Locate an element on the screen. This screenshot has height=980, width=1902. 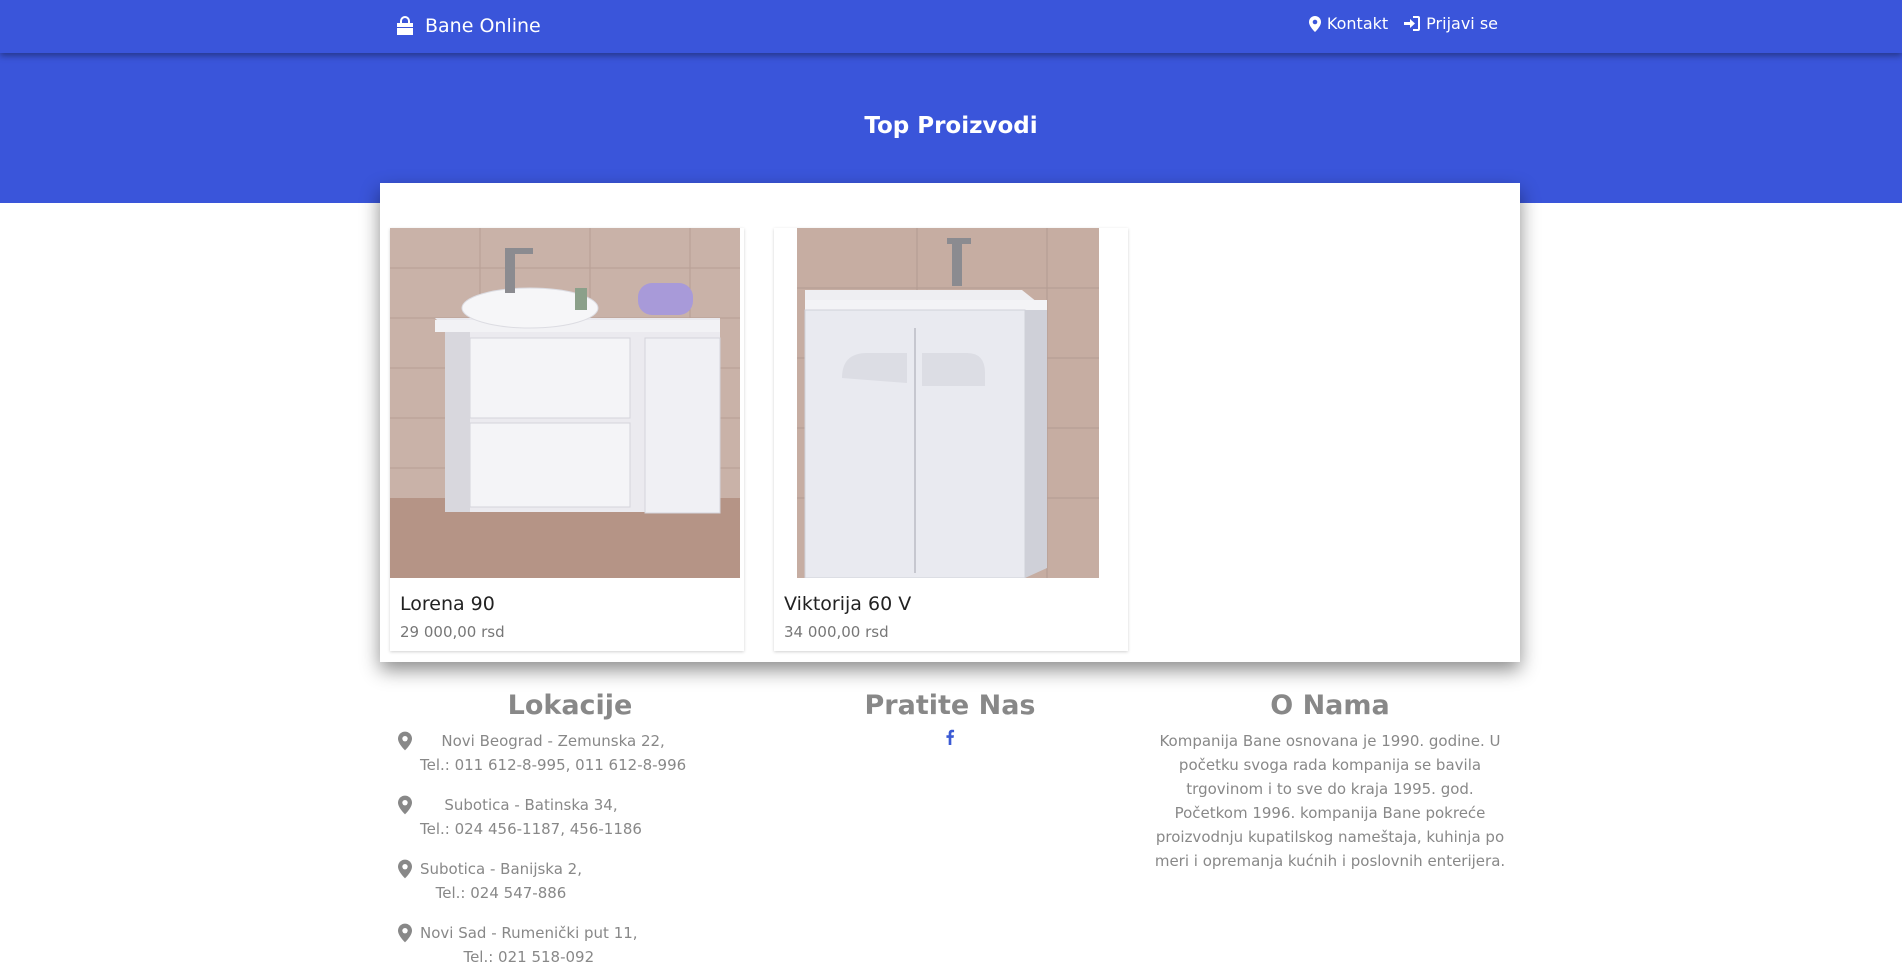
location-phone: Tel.: 024 547-886 is located at coordinates (501, 893).